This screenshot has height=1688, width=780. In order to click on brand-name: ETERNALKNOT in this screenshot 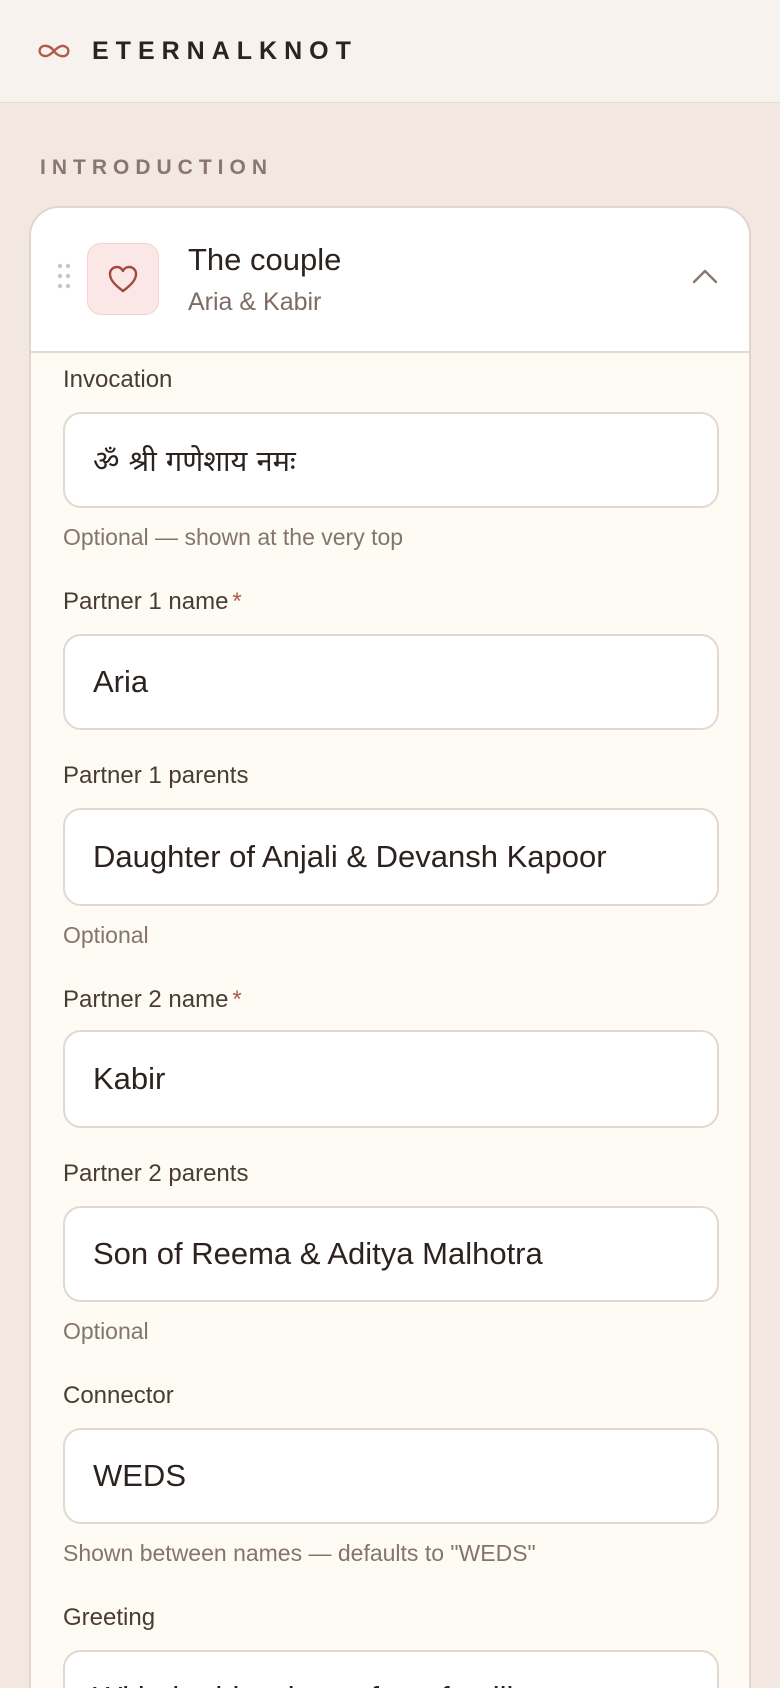, I will do `click(225, 50)`.